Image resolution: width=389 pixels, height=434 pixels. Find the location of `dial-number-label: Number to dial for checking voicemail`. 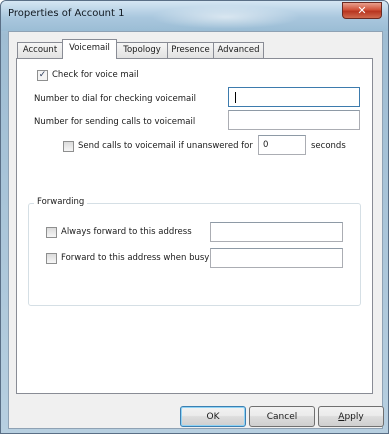

dial-number-label: Number to dial for checking voicemail is located at coordinates (115, 99).